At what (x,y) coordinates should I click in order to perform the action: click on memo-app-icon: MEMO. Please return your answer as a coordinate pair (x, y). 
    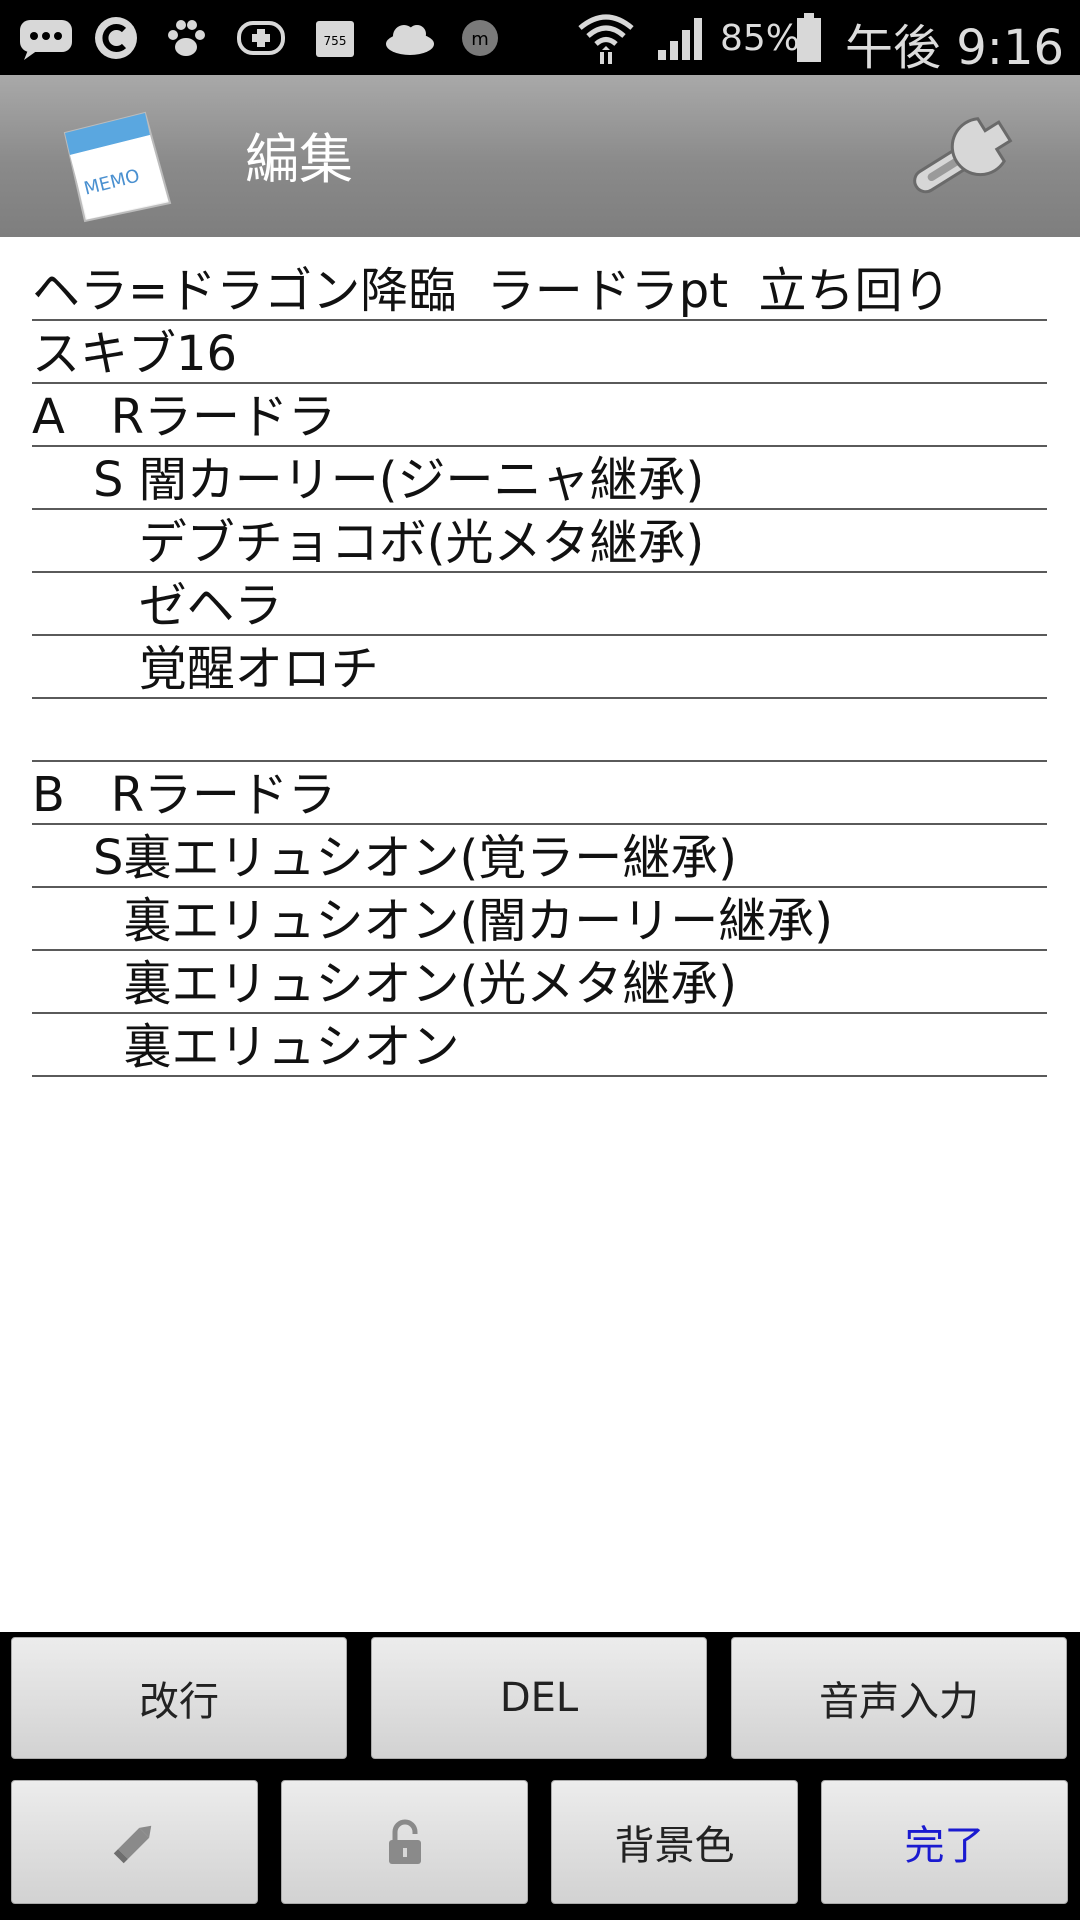
    Looking at the image, I should click on (115, 158).